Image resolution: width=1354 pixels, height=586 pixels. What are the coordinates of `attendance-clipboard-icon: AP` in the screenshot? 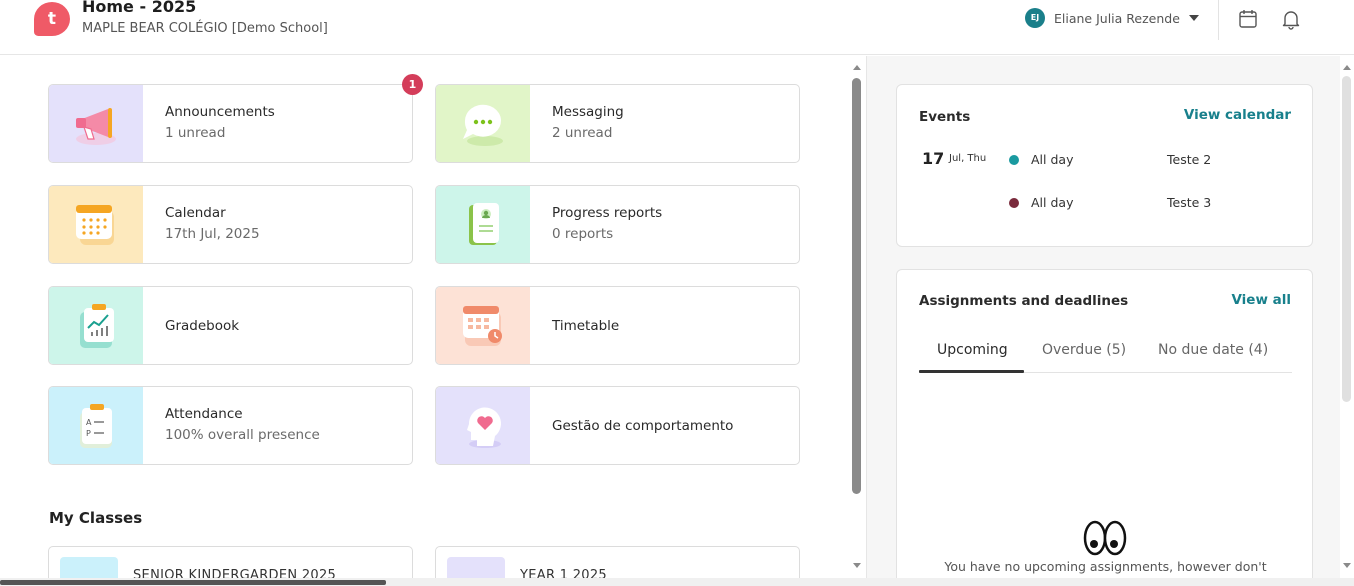 It's located at (96, 425).